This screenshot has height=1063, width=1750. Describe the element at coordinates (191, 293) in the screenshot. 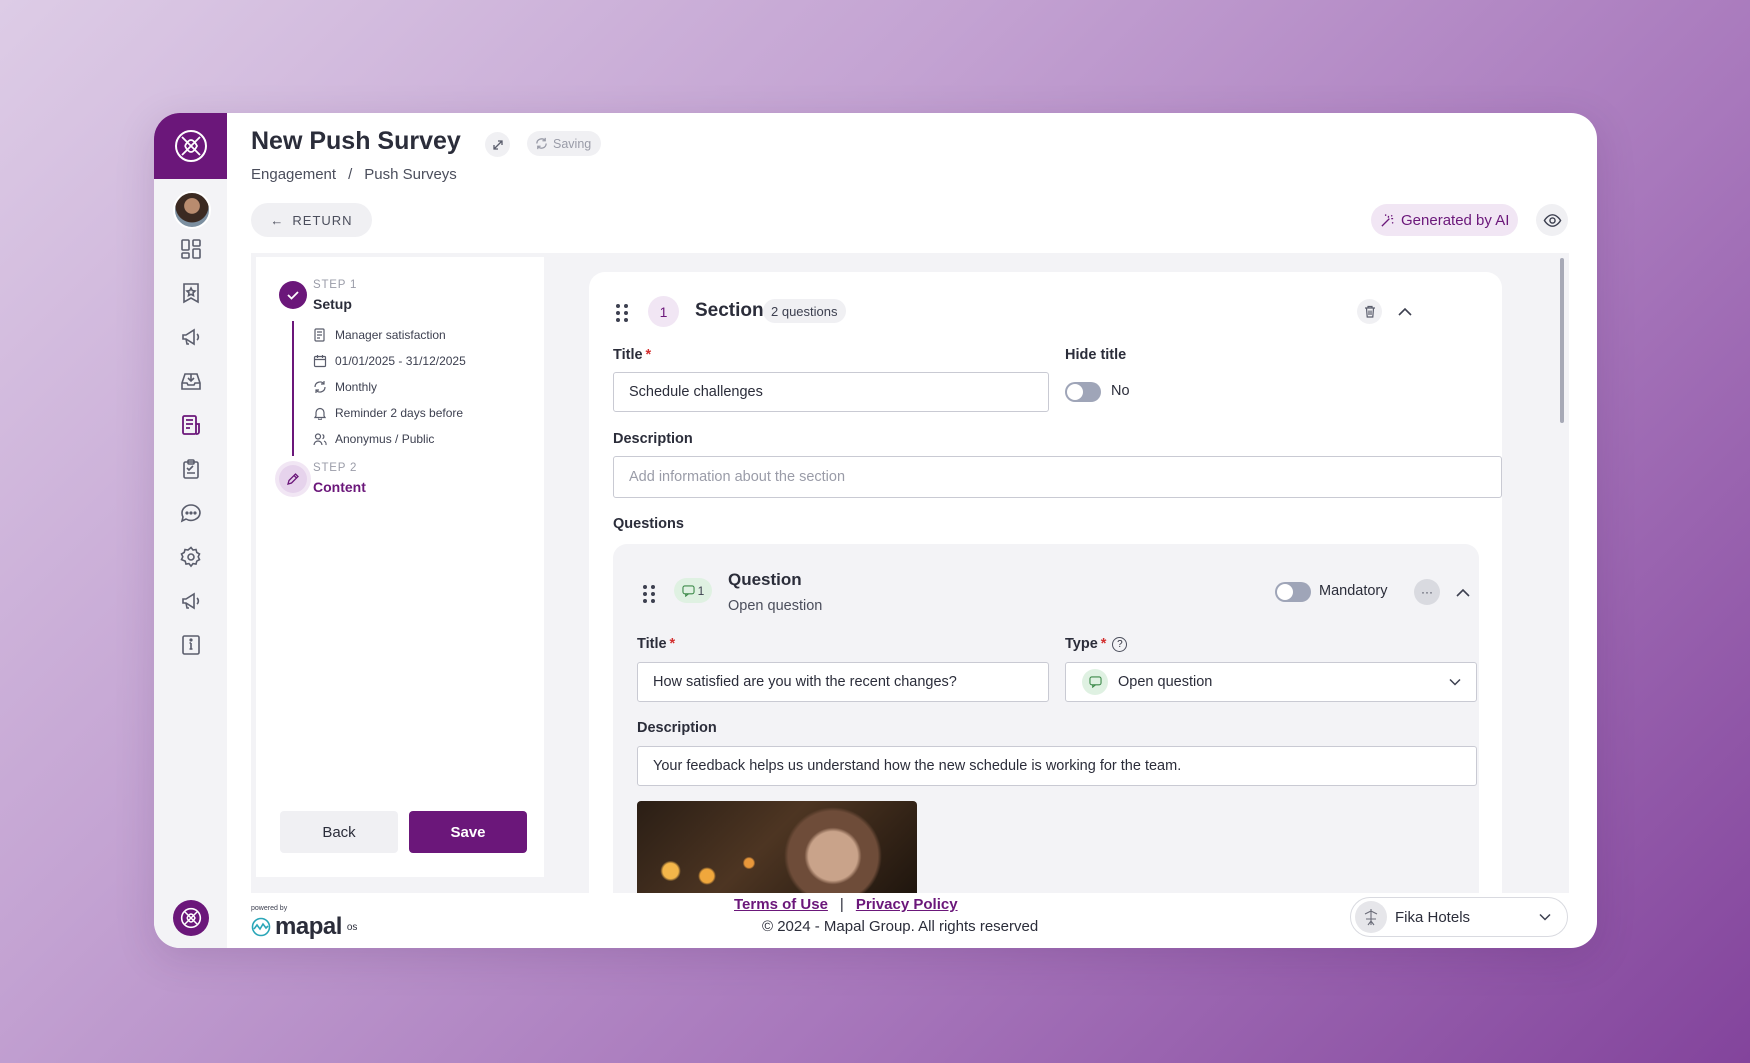

I see `bookmark-star-icon` at that location.